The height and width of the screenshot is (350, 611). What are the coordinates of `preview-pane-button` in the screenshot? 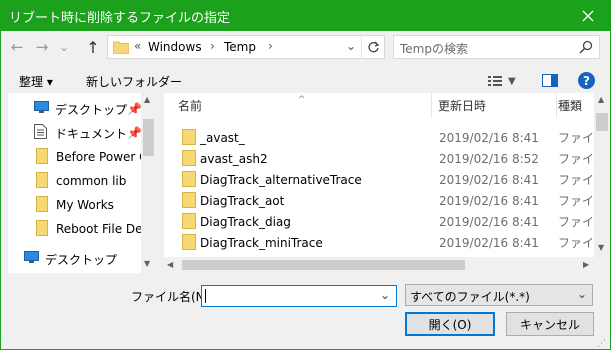 It's located at (550, 82).